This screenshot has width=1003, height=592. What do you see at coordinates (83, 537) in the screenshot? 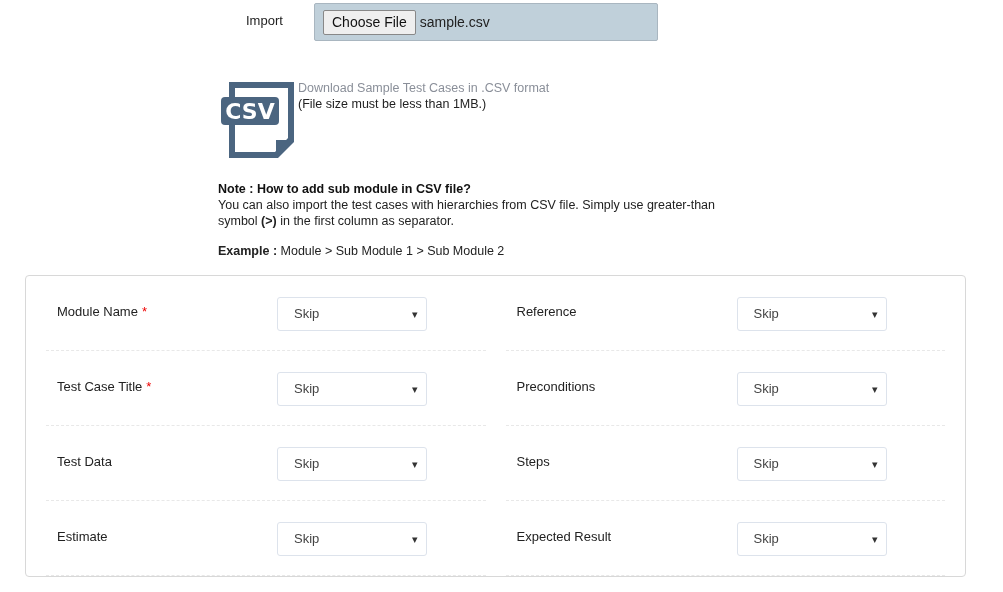
I see `field-label: Estimate` at bounding box center [83, 537].